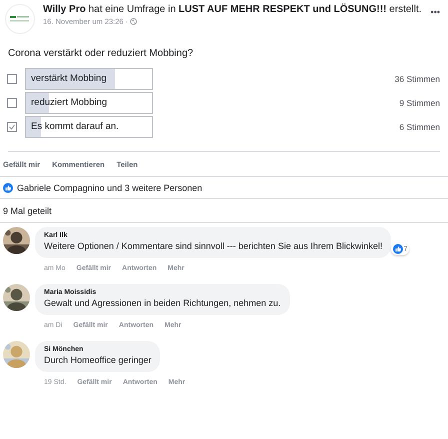  I want to click on option-label: reduziert Mobbing, so click(69, 102).